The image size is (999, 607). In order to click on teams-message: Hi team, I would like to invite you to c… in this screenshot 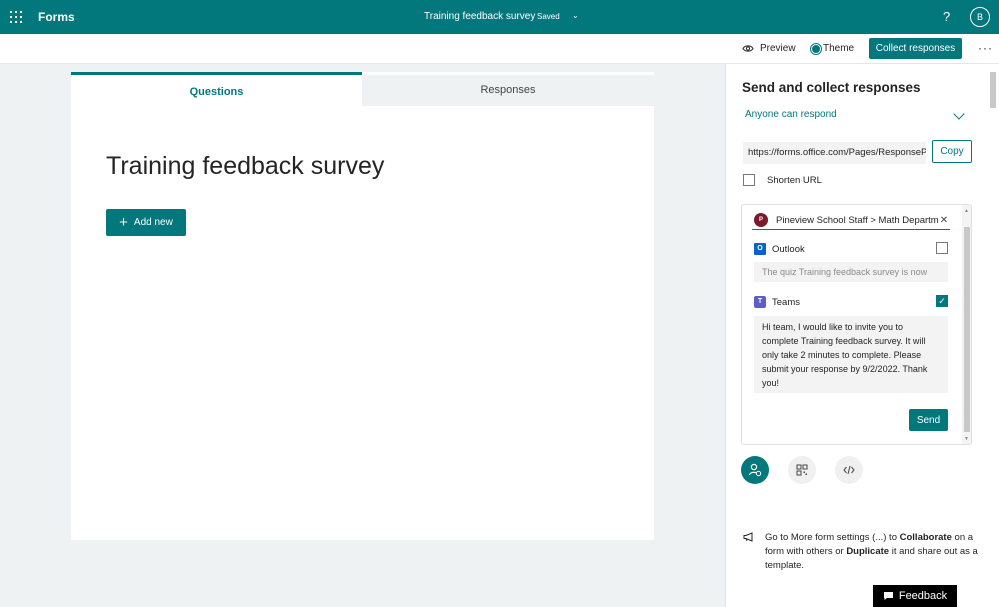, I will do `click(851, 354)`.